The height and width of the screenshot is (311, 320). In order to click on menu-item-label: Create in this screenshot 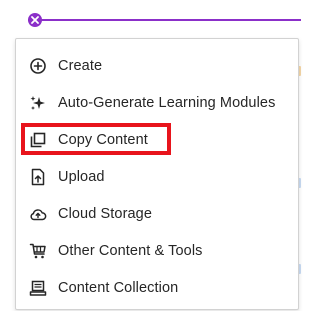, I will do `click(80, 65)`.